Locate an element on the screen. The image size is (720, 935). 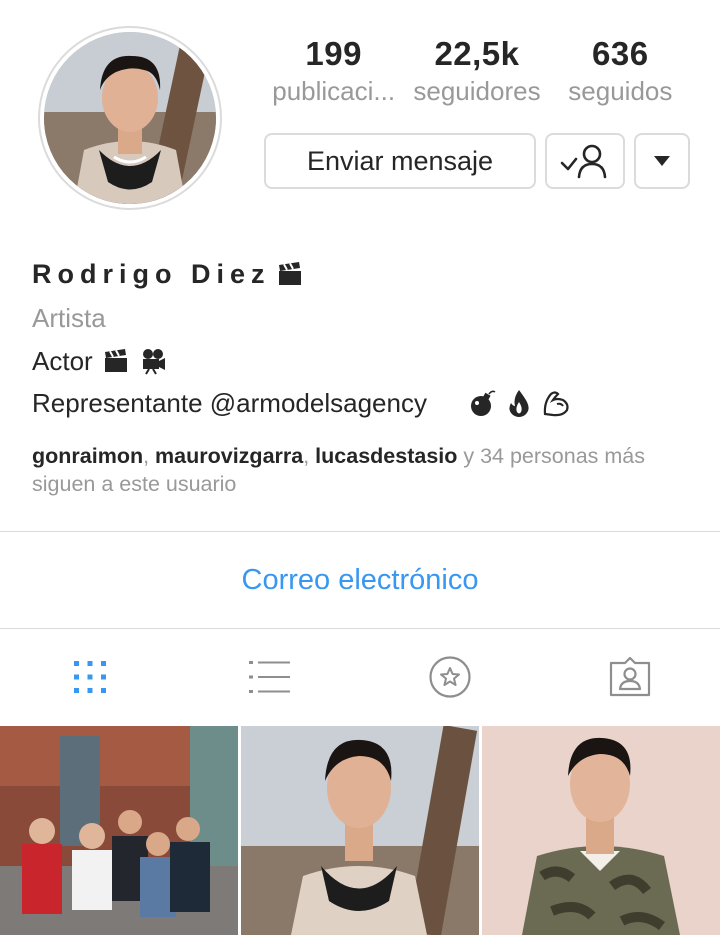
bio-line-agency: Representante @armodelsagency is located at coordinates (362, 403).